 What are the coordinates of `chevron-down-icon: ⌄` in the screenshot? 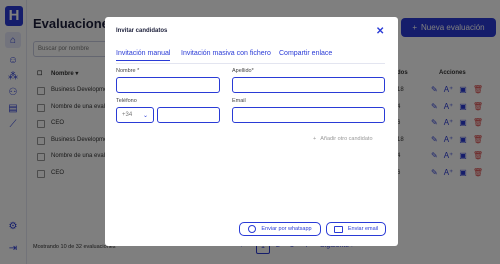 It's located at (145, 115).